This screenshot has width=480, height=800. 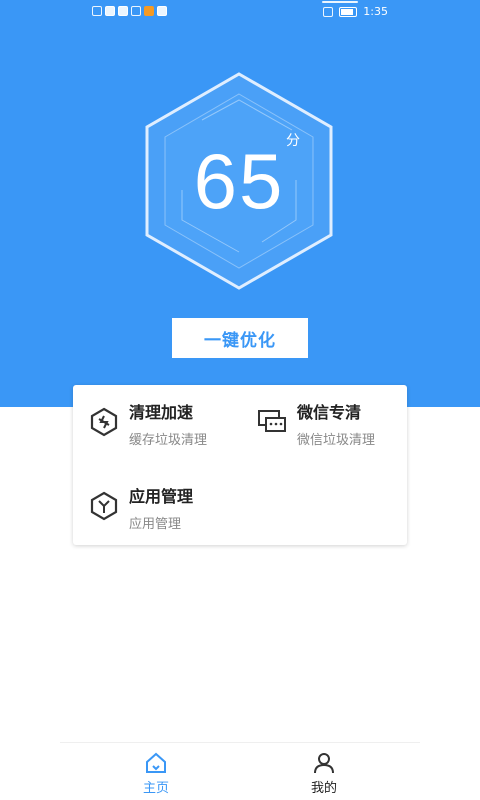 I want to click on wifi-icon, so click(x=136, y=11).